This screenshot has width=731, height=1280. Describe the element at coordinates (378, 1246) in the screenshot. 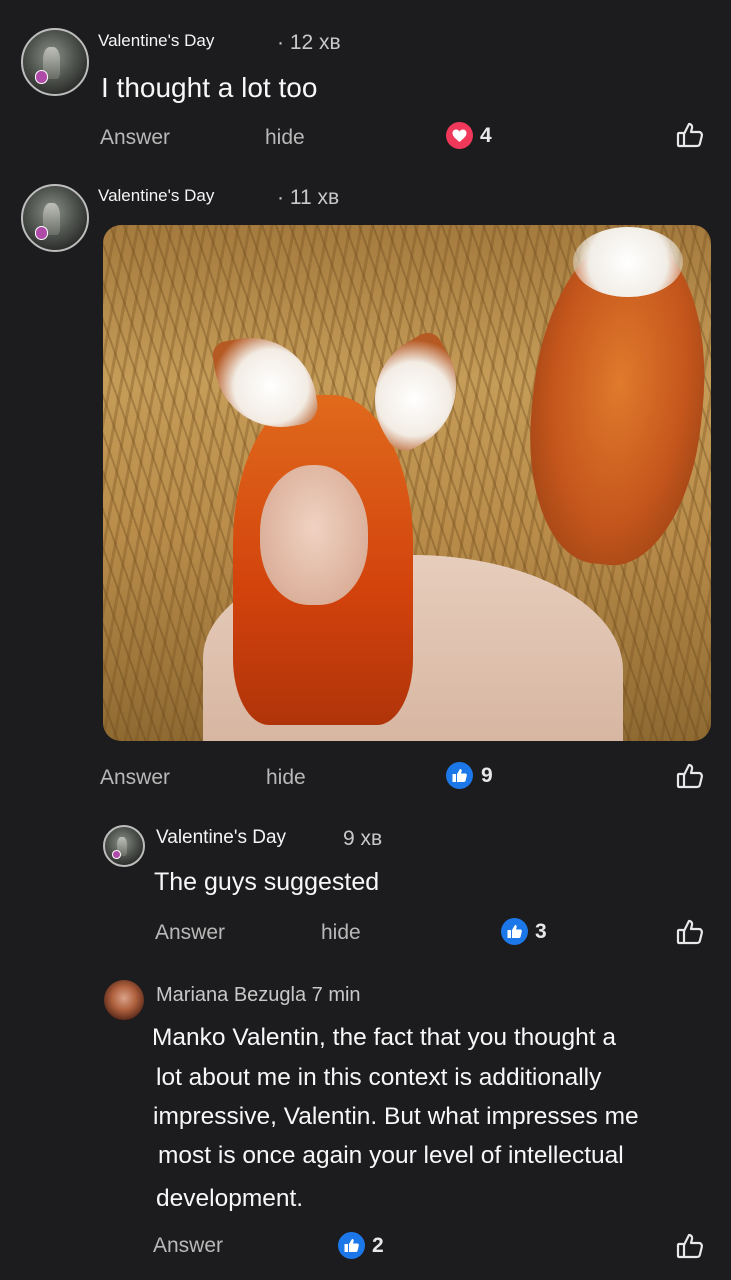

I see `reaction-count: 2` at that location.